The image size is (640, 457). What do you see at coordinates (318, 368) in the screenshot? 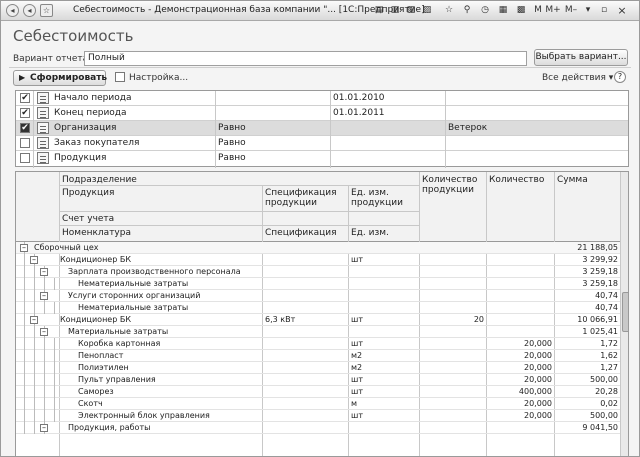
I see `table-row: Полиэтилен м2 20,000 1,27` at bounding box center [318, 368].